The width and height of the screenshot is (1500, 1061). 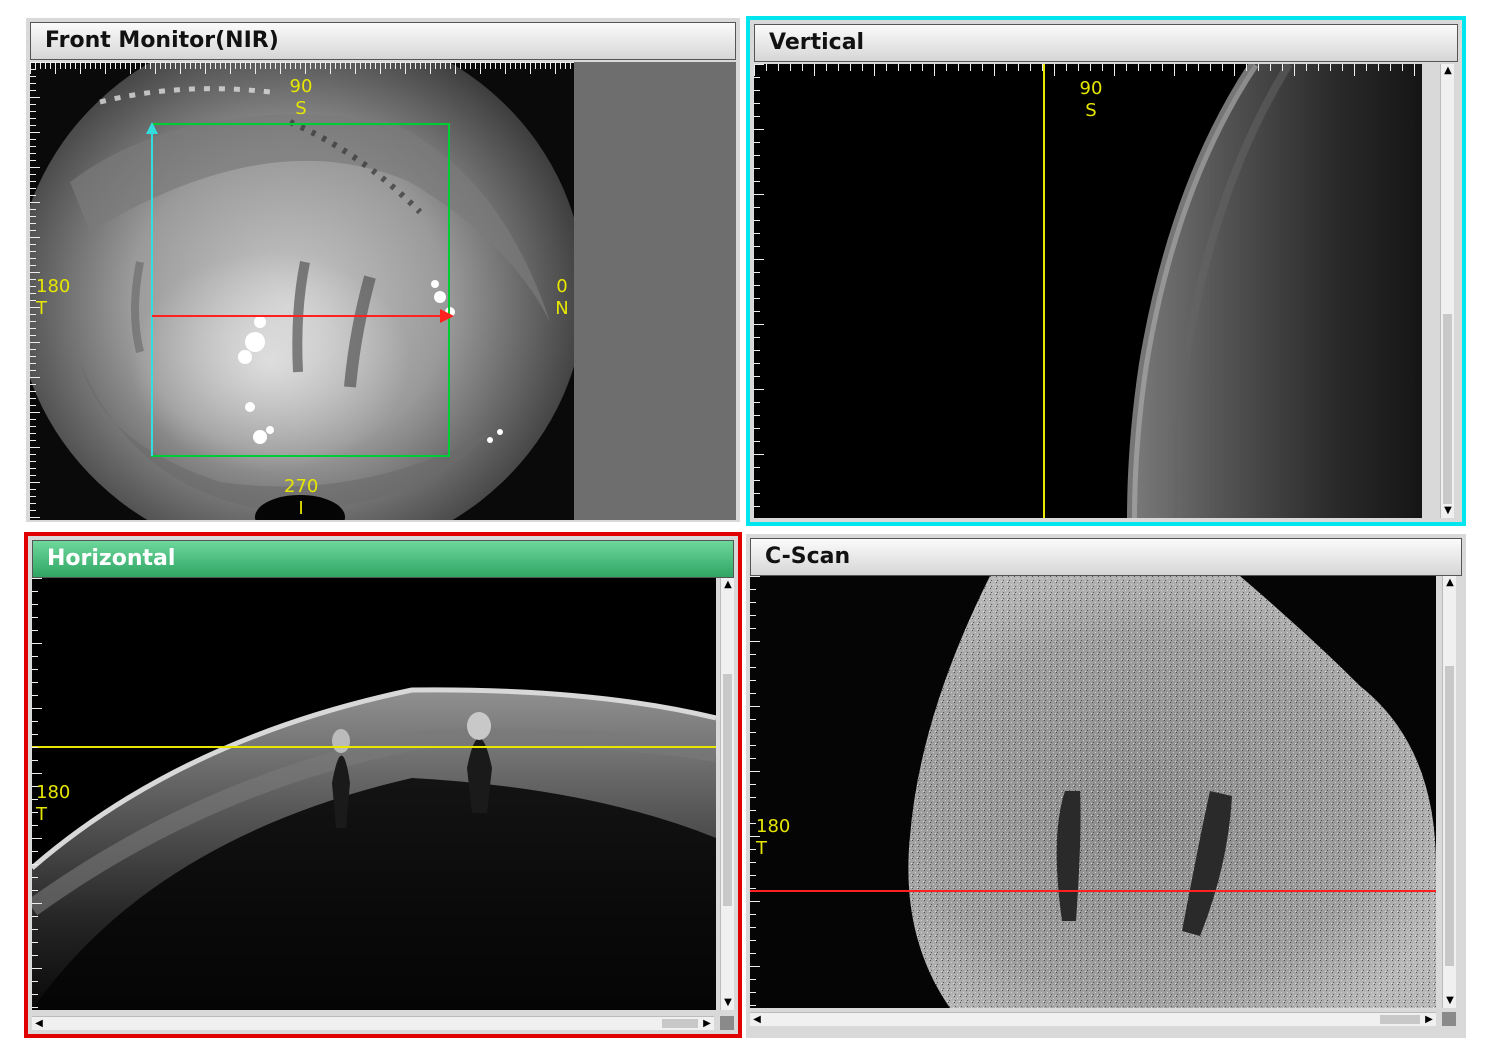 I want to click on horizontal-label-left-180: 180 T, so click(x=53, y=803).